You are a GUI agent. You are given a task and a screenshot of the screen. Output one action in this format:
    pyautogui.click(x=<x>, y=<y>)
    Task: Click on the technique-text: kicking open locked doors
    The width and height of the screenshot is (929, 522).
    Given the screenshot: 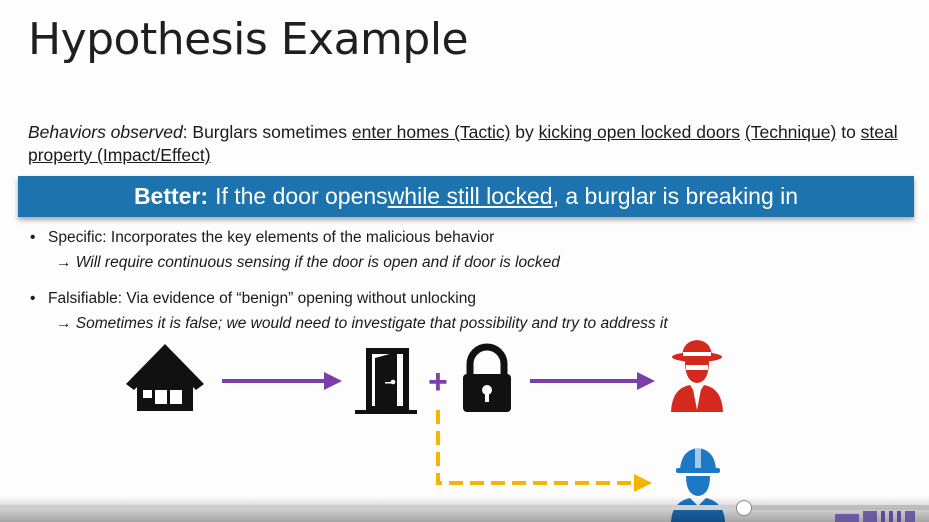 What is the action you would take?
    pyautogui.click(x=639, y=132)
    